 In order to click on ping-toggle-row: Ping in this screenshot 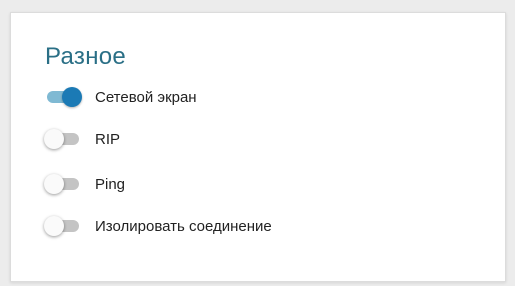, I will do `click(84, 184)`.